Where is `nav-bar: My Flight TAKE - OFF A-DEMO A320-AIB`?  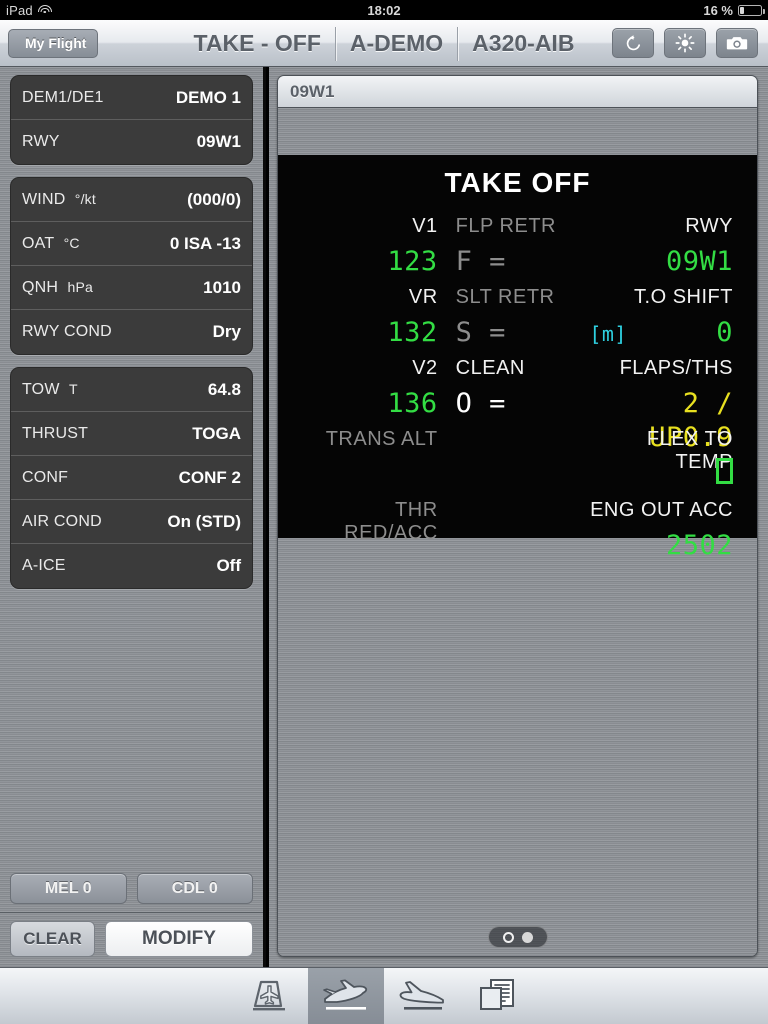
nav-bar: My Flight TAKE - OFF A-DEMO A320-AIB is located at coordinates (384, 43).